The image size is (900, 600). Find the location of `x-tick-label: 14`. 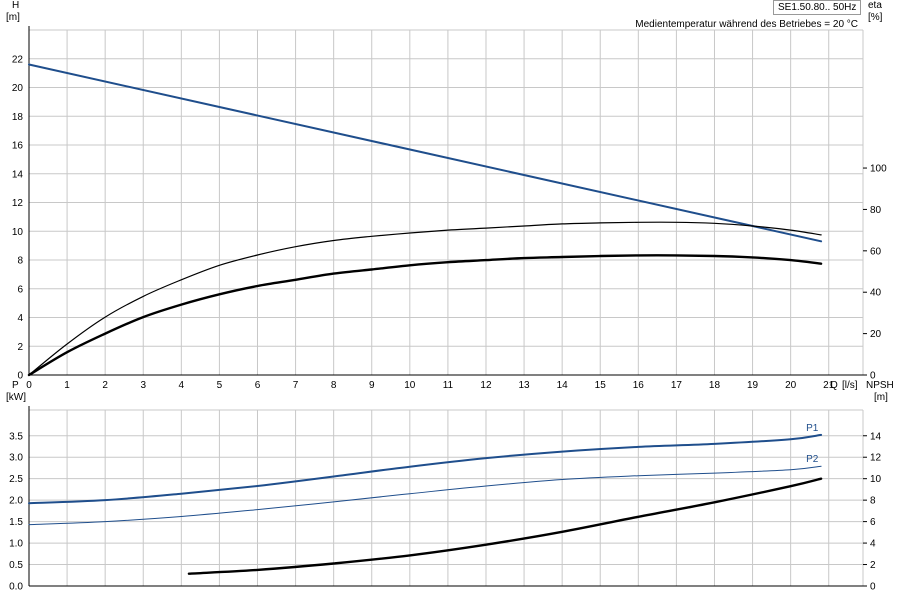

x-tick-label: 14 is located at coordinates (563, 385).